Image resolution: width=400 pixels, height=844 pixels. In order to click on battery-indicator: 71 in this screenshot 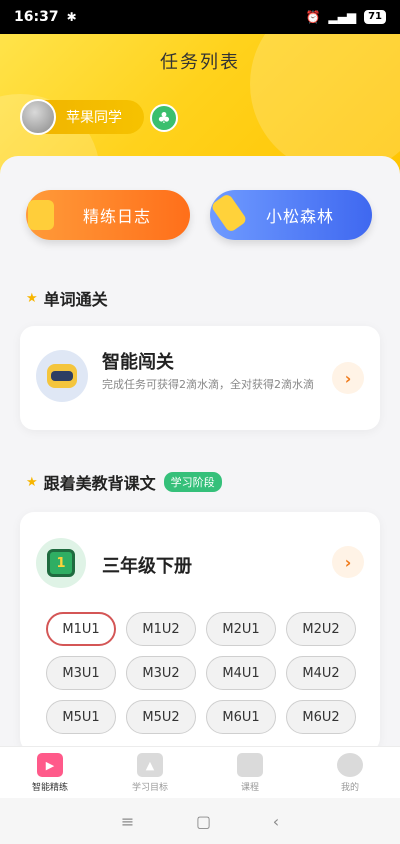, I will do `click(375, 17)`.